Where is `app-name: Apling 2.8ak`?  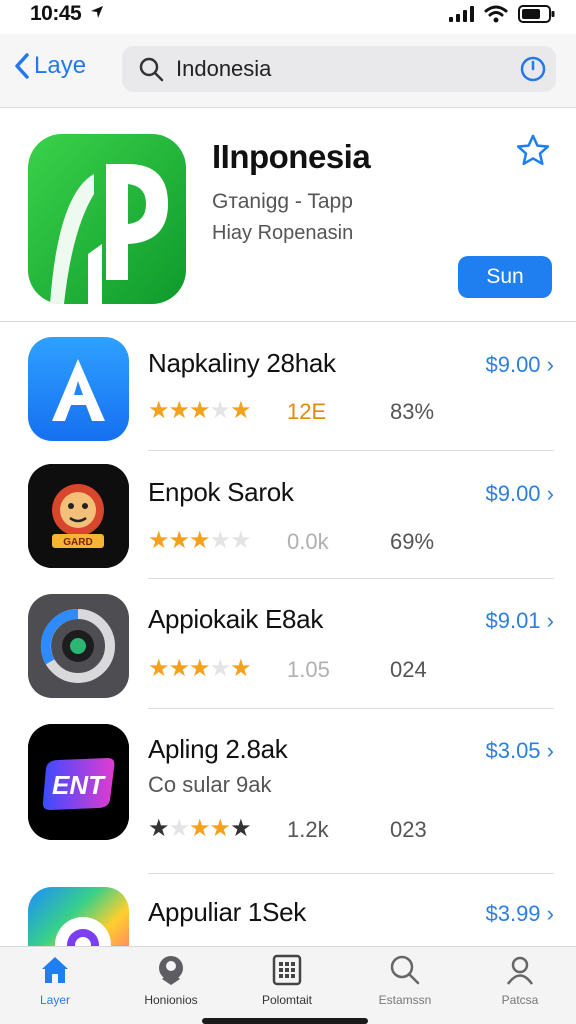
app-name: Apling 2.8ak is located at coordinates (218, 749).